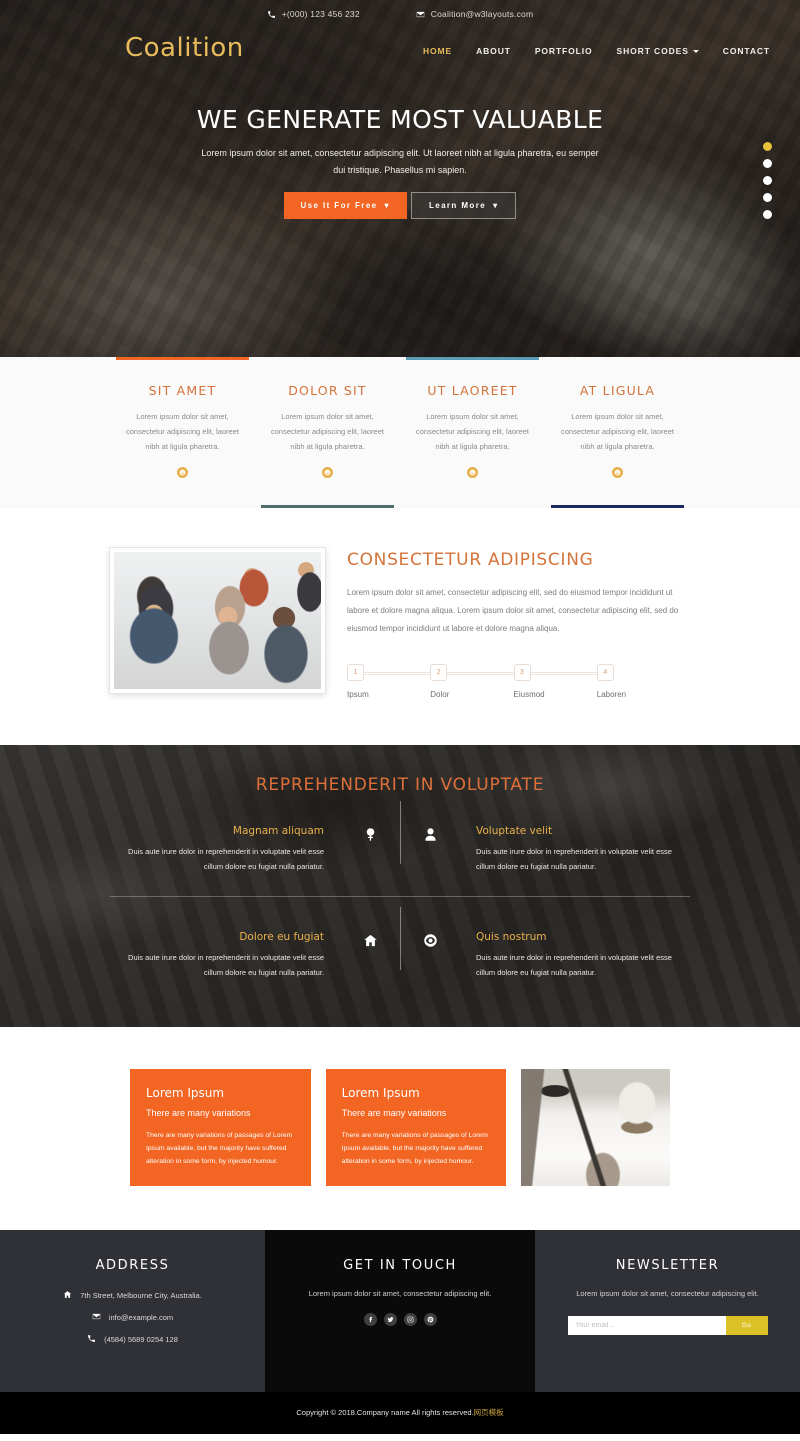 The height and width of the screenshot is (1441, 800). Describe the element at coordinates (555, 681) in the screenshot. I see `step-item-eiusmod: 3 Eiusmod` at that location.